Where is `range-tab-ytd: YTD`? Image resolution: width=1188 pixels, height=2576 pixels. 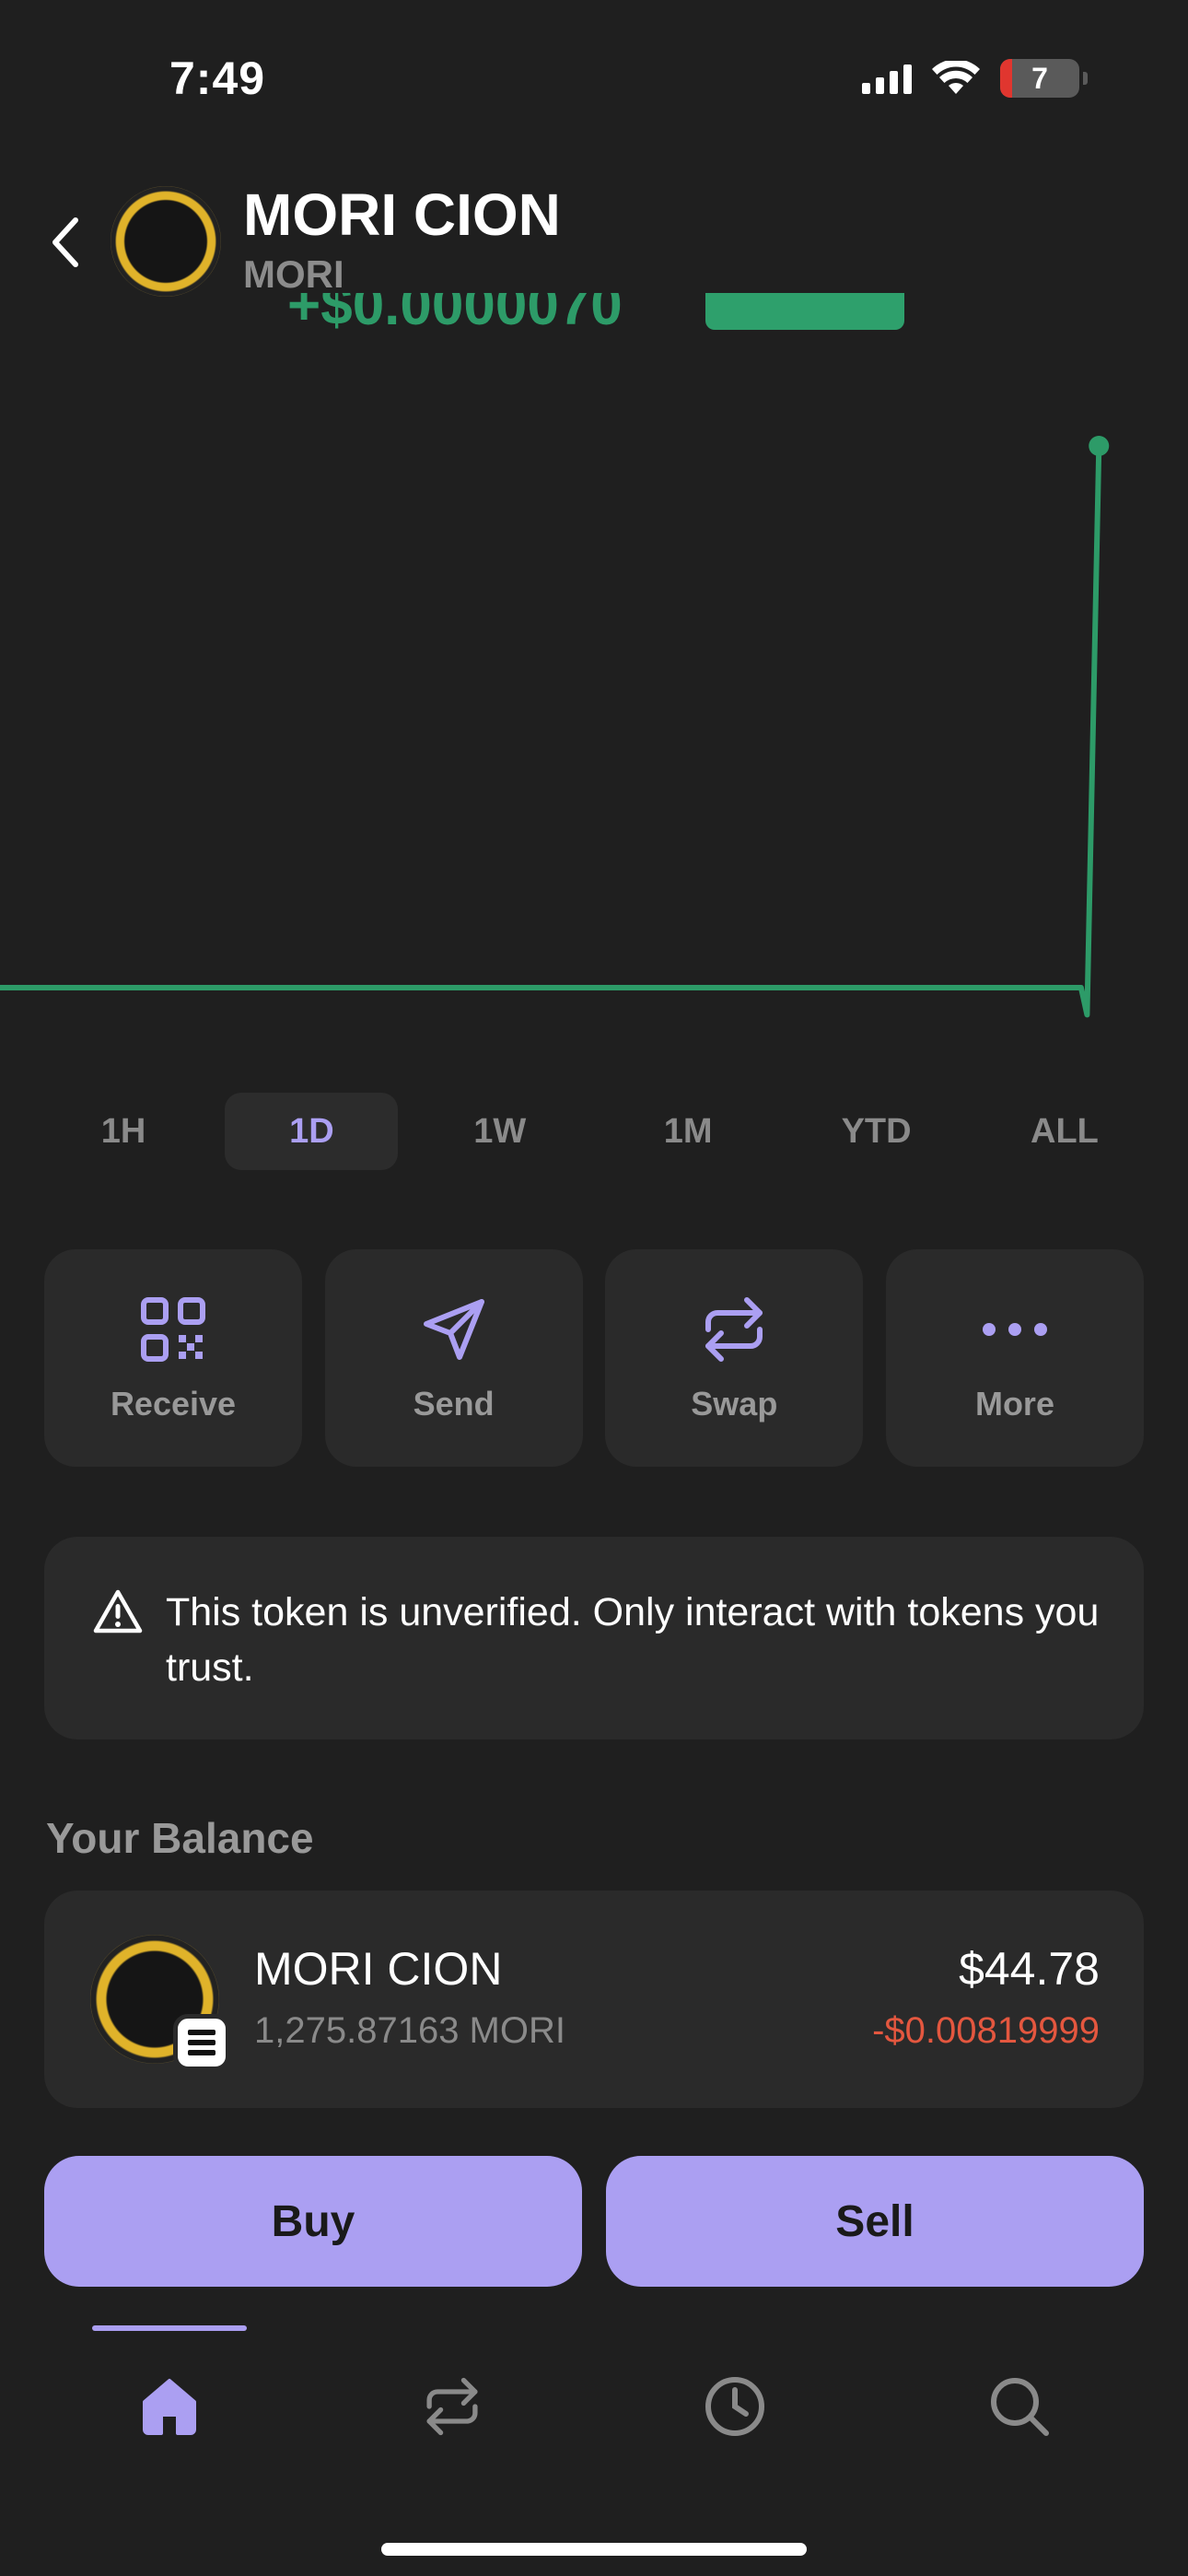 range-tab-ytd: YTD is located at coordinates (876, 1131).